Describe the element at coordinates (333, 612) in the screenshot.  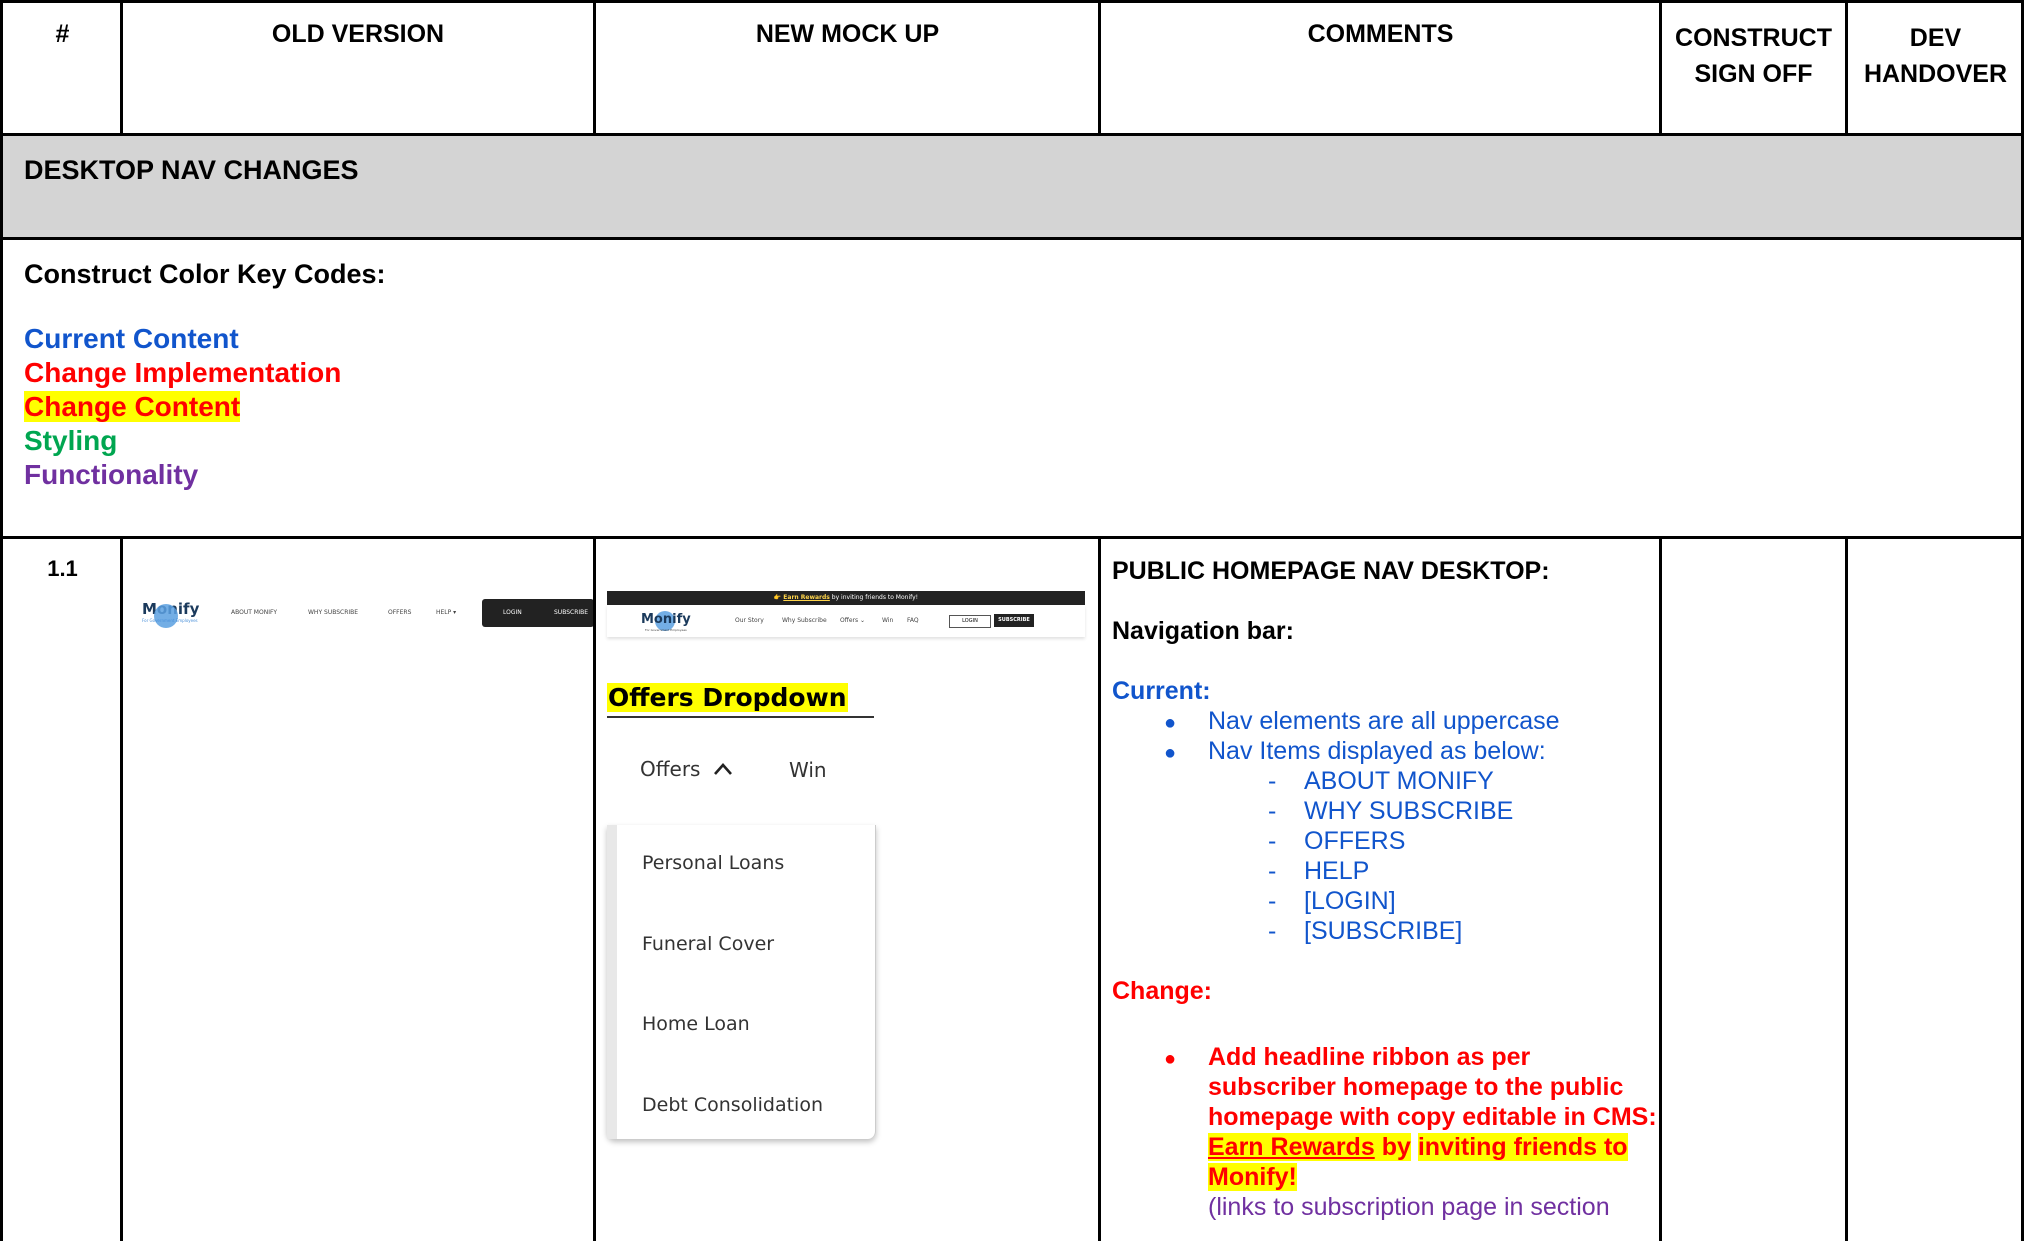
I see `old-nav-item-why: WHY SUBSCRIBE` at that location.